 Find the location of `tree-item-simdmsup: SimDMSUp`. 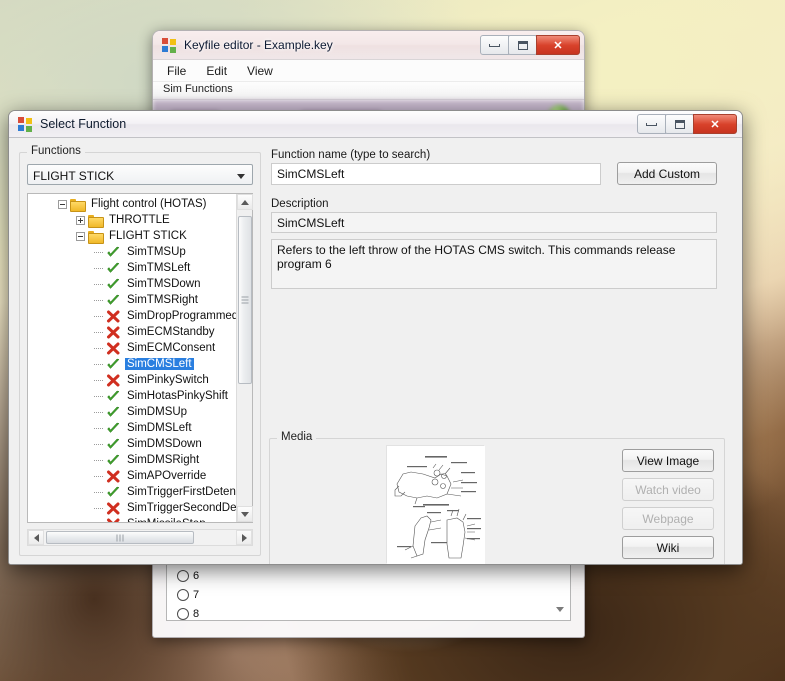

tree-item-simdmsup: SimDMSUp is located at coordinates (132, 412).